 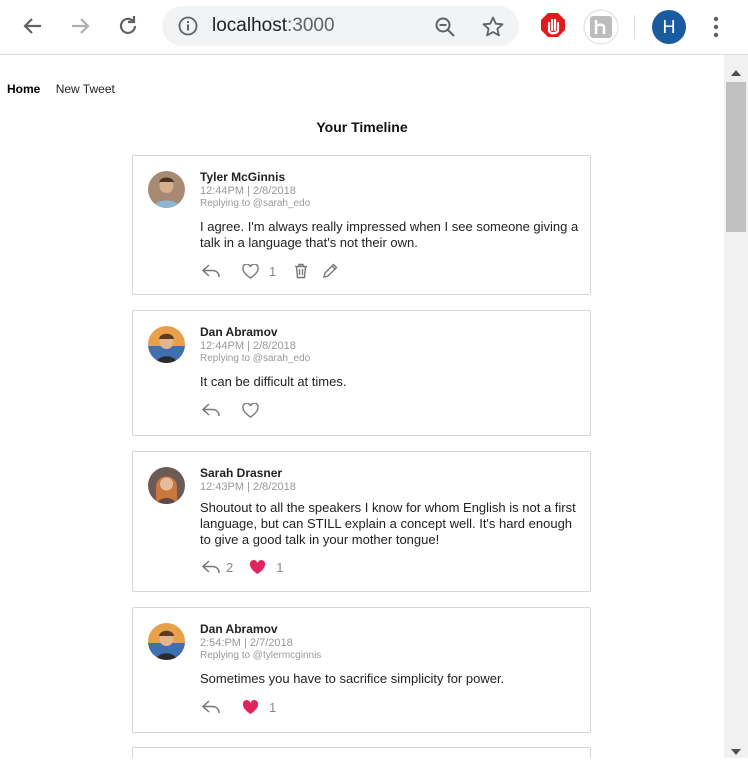 I want to click on tweet-timestamp: 12:43PM | 2/8/2018, so click(x=248, y=487).